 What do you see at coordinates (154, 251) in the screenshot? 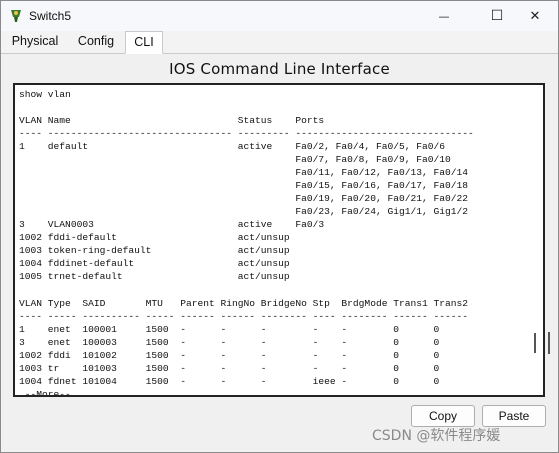
I see `console-line: 1003 token-ring-default act/unsup` at bounding box center [154, 251].